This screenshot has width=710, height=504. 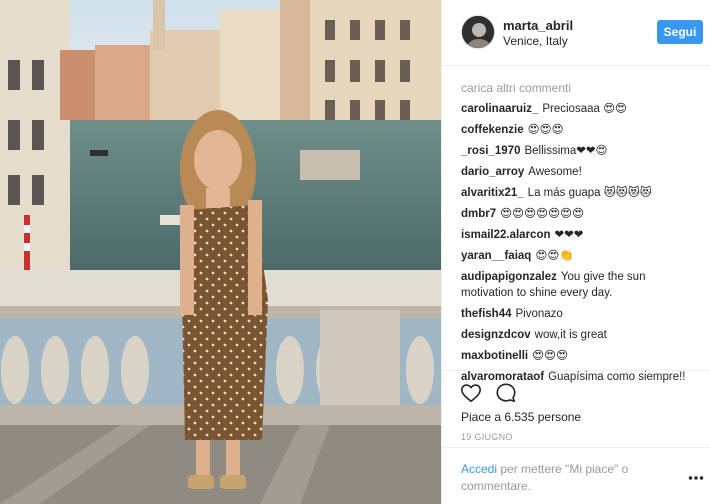 What do you see at coordinates (521, 417) in the screenshot?
I see `likes-count: Piace a 6.535 persone` at bounding box center [521, 417].